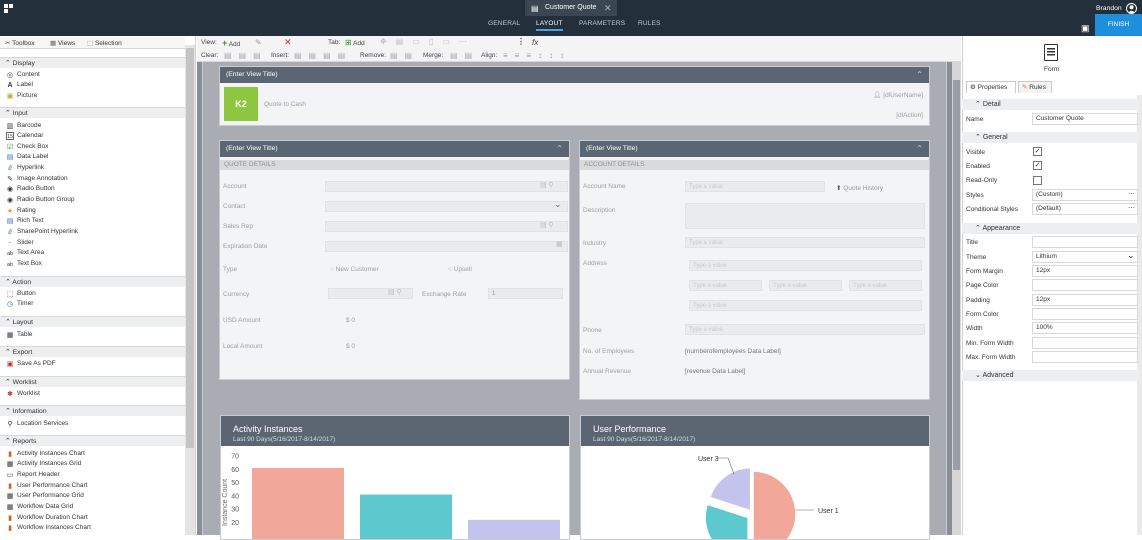  Describe the element at coordinates (1085, 209) in the screenshot. I see `conditional-styles-input: (Default)` at that location.